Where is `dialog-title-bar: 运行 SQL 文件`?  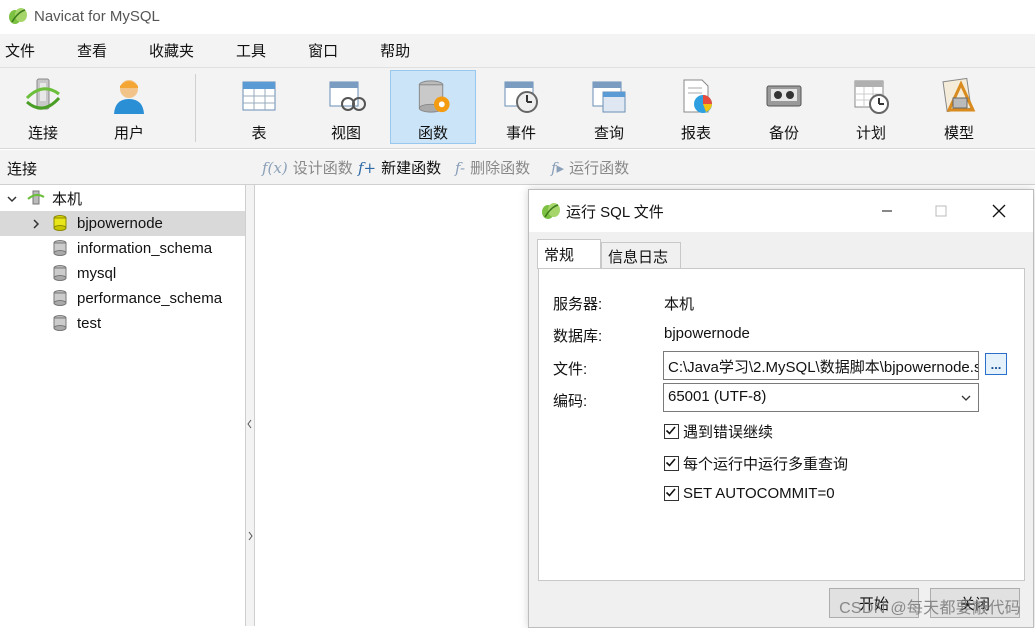
dialog-title-bar: 运行 SQL 文件 is located at coordinates (781, 211).